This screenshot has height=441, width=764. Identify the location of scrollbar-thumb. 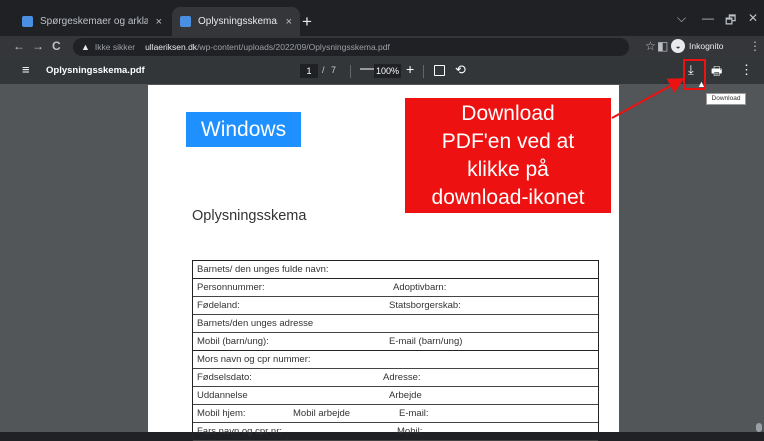
(759, 427).